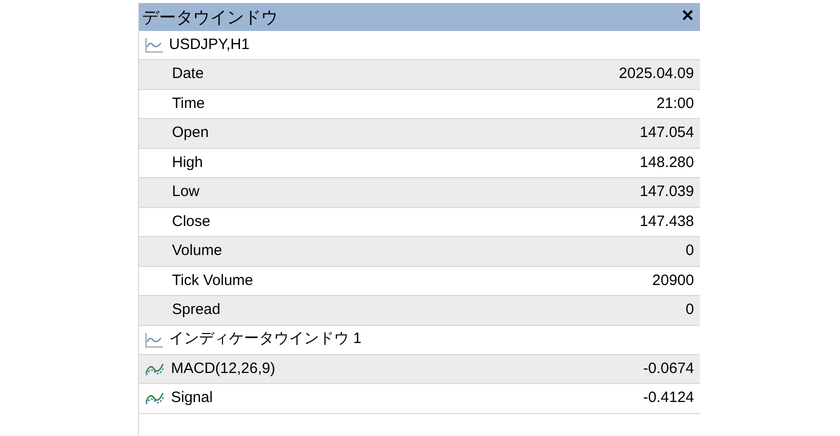 Image resolution: width=840 pixels, height=436 pixels. I want to click on row-label: Date, so click(188, 74).